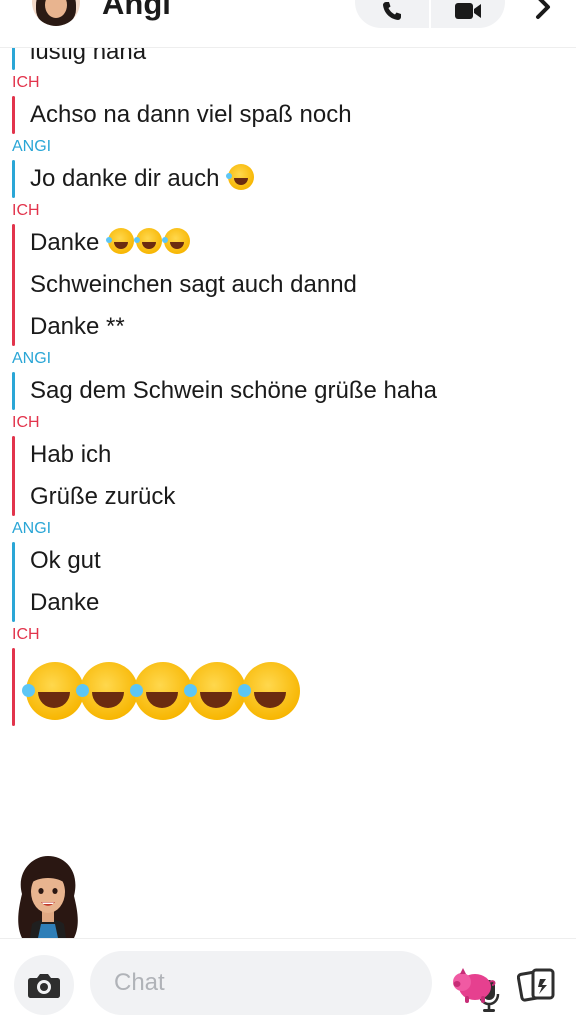 Image resolution: width=576 pixels, height=1024 pixels. Describe the element at coordinates (56, 13) in the screenshot. I see `contact-avatar` at that location.